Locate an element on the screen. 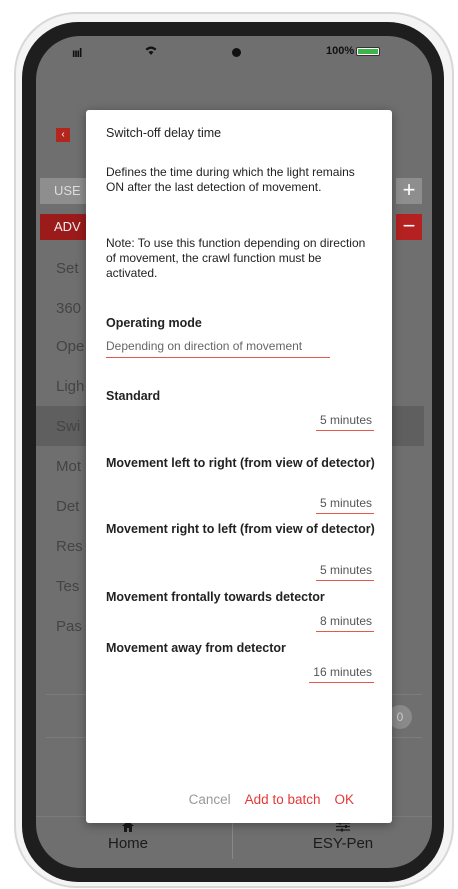 This screenshot has width=458, height=889. tab-home: Home is located at coordinates (128, 836).